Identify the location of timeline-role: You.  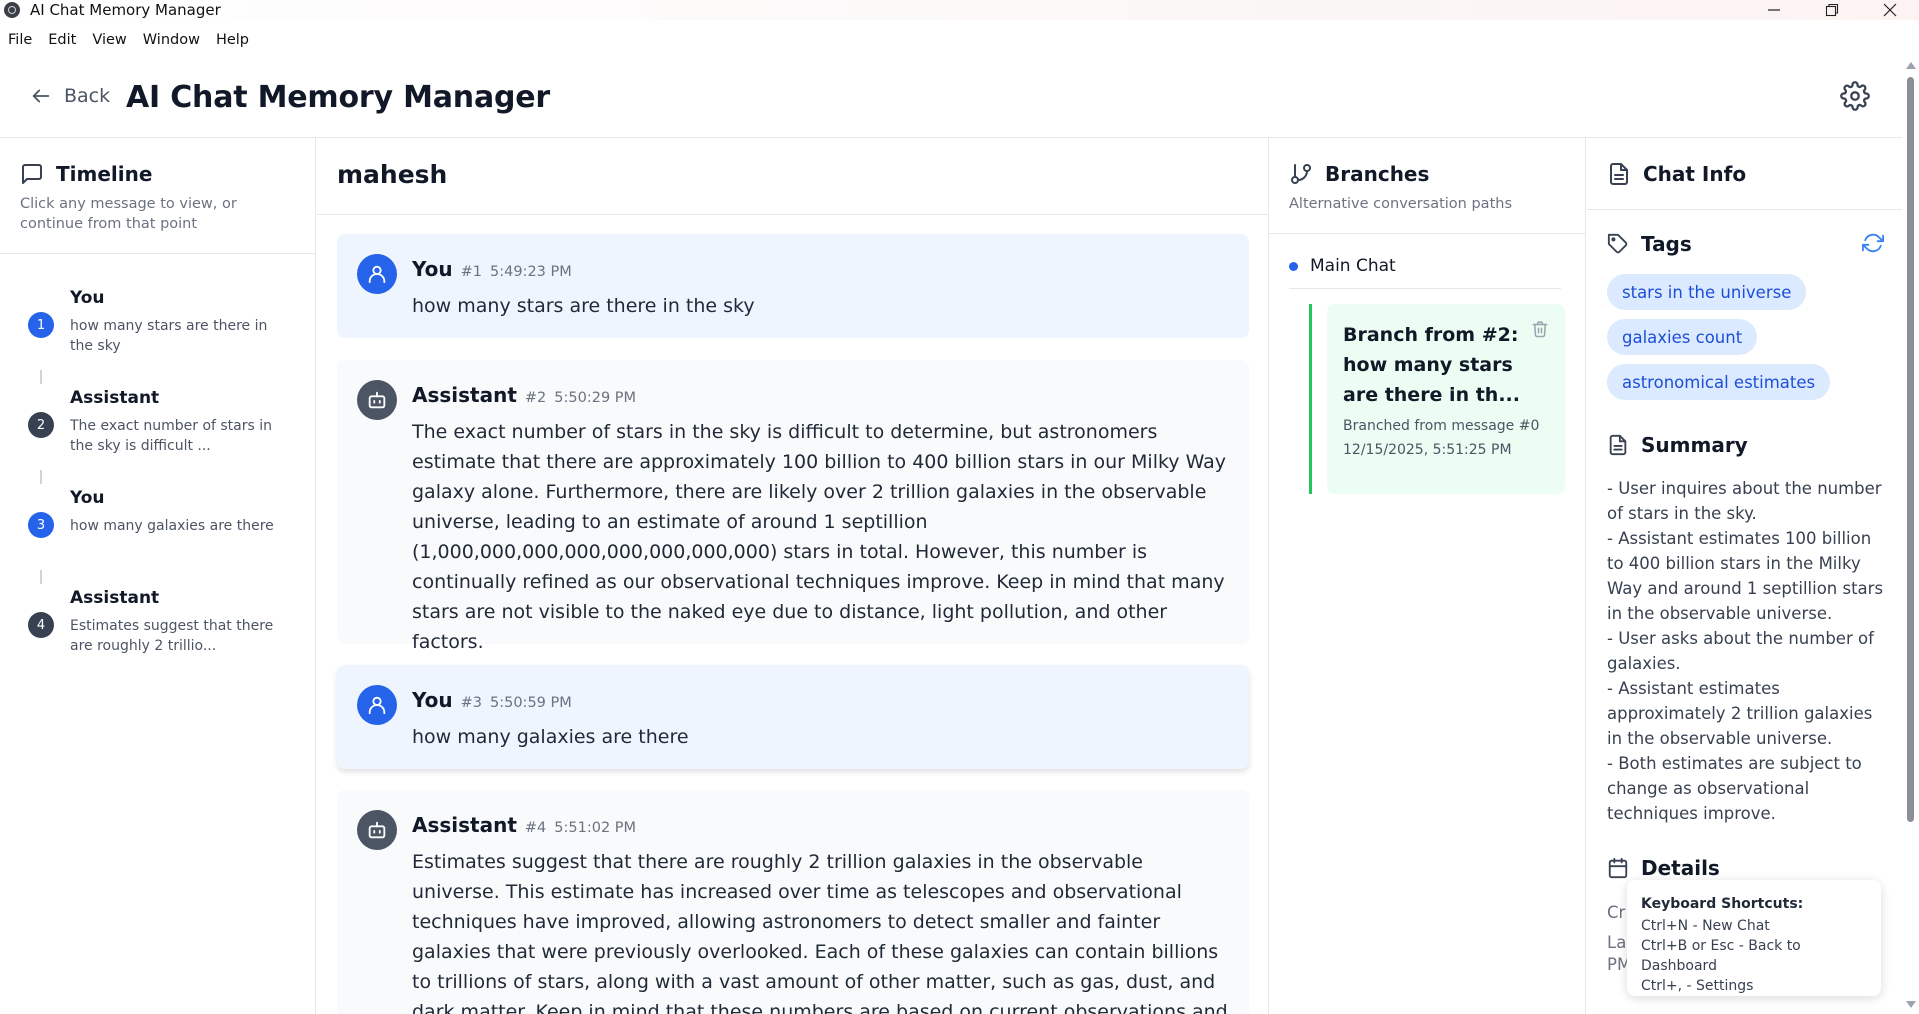
(87, 298).